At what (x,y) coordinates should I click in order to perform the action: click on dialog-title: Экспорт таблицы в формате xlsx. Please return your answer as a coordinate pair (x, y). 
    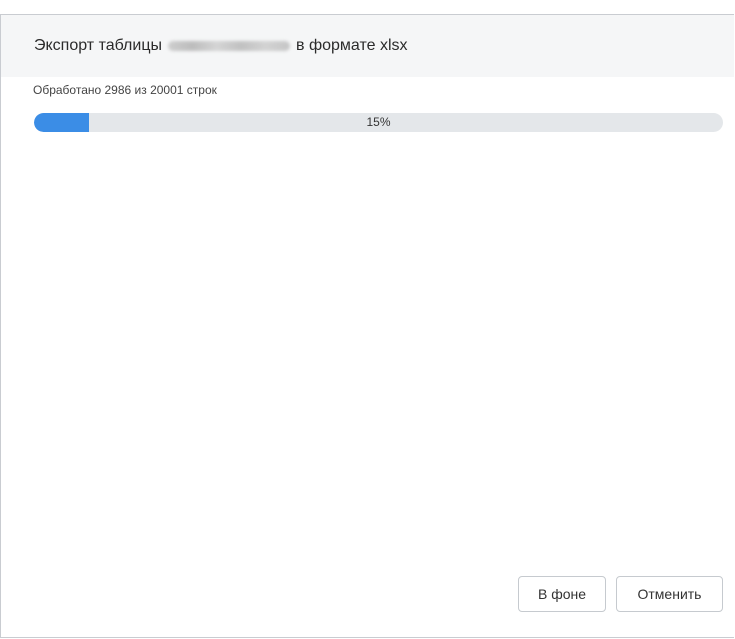
    Looking at the image, I should click on (221, 46).